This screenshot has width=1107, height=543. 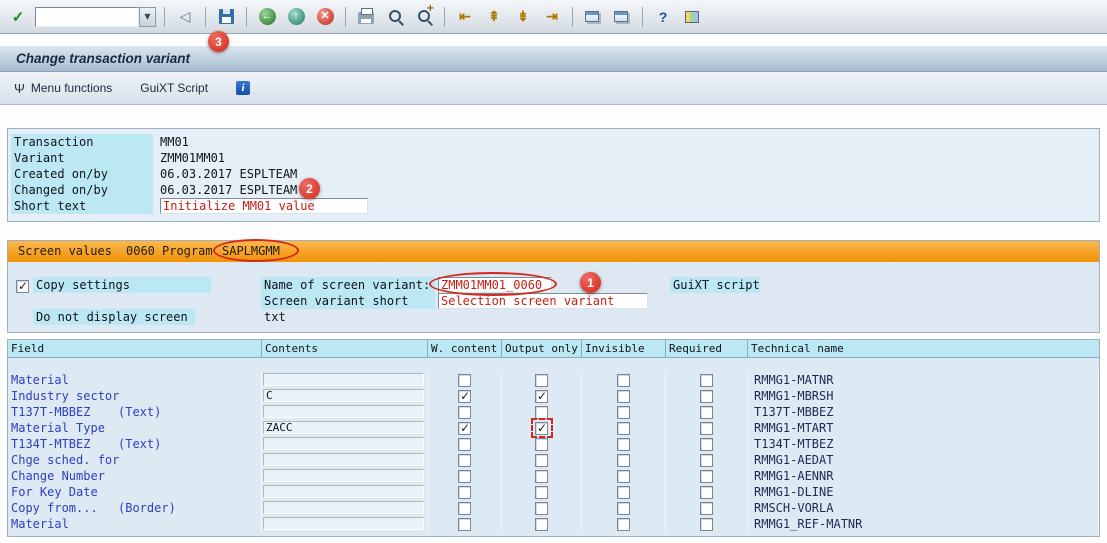 I want to click on exit-arrow-icon: ↑, so click(x=296, y=16).